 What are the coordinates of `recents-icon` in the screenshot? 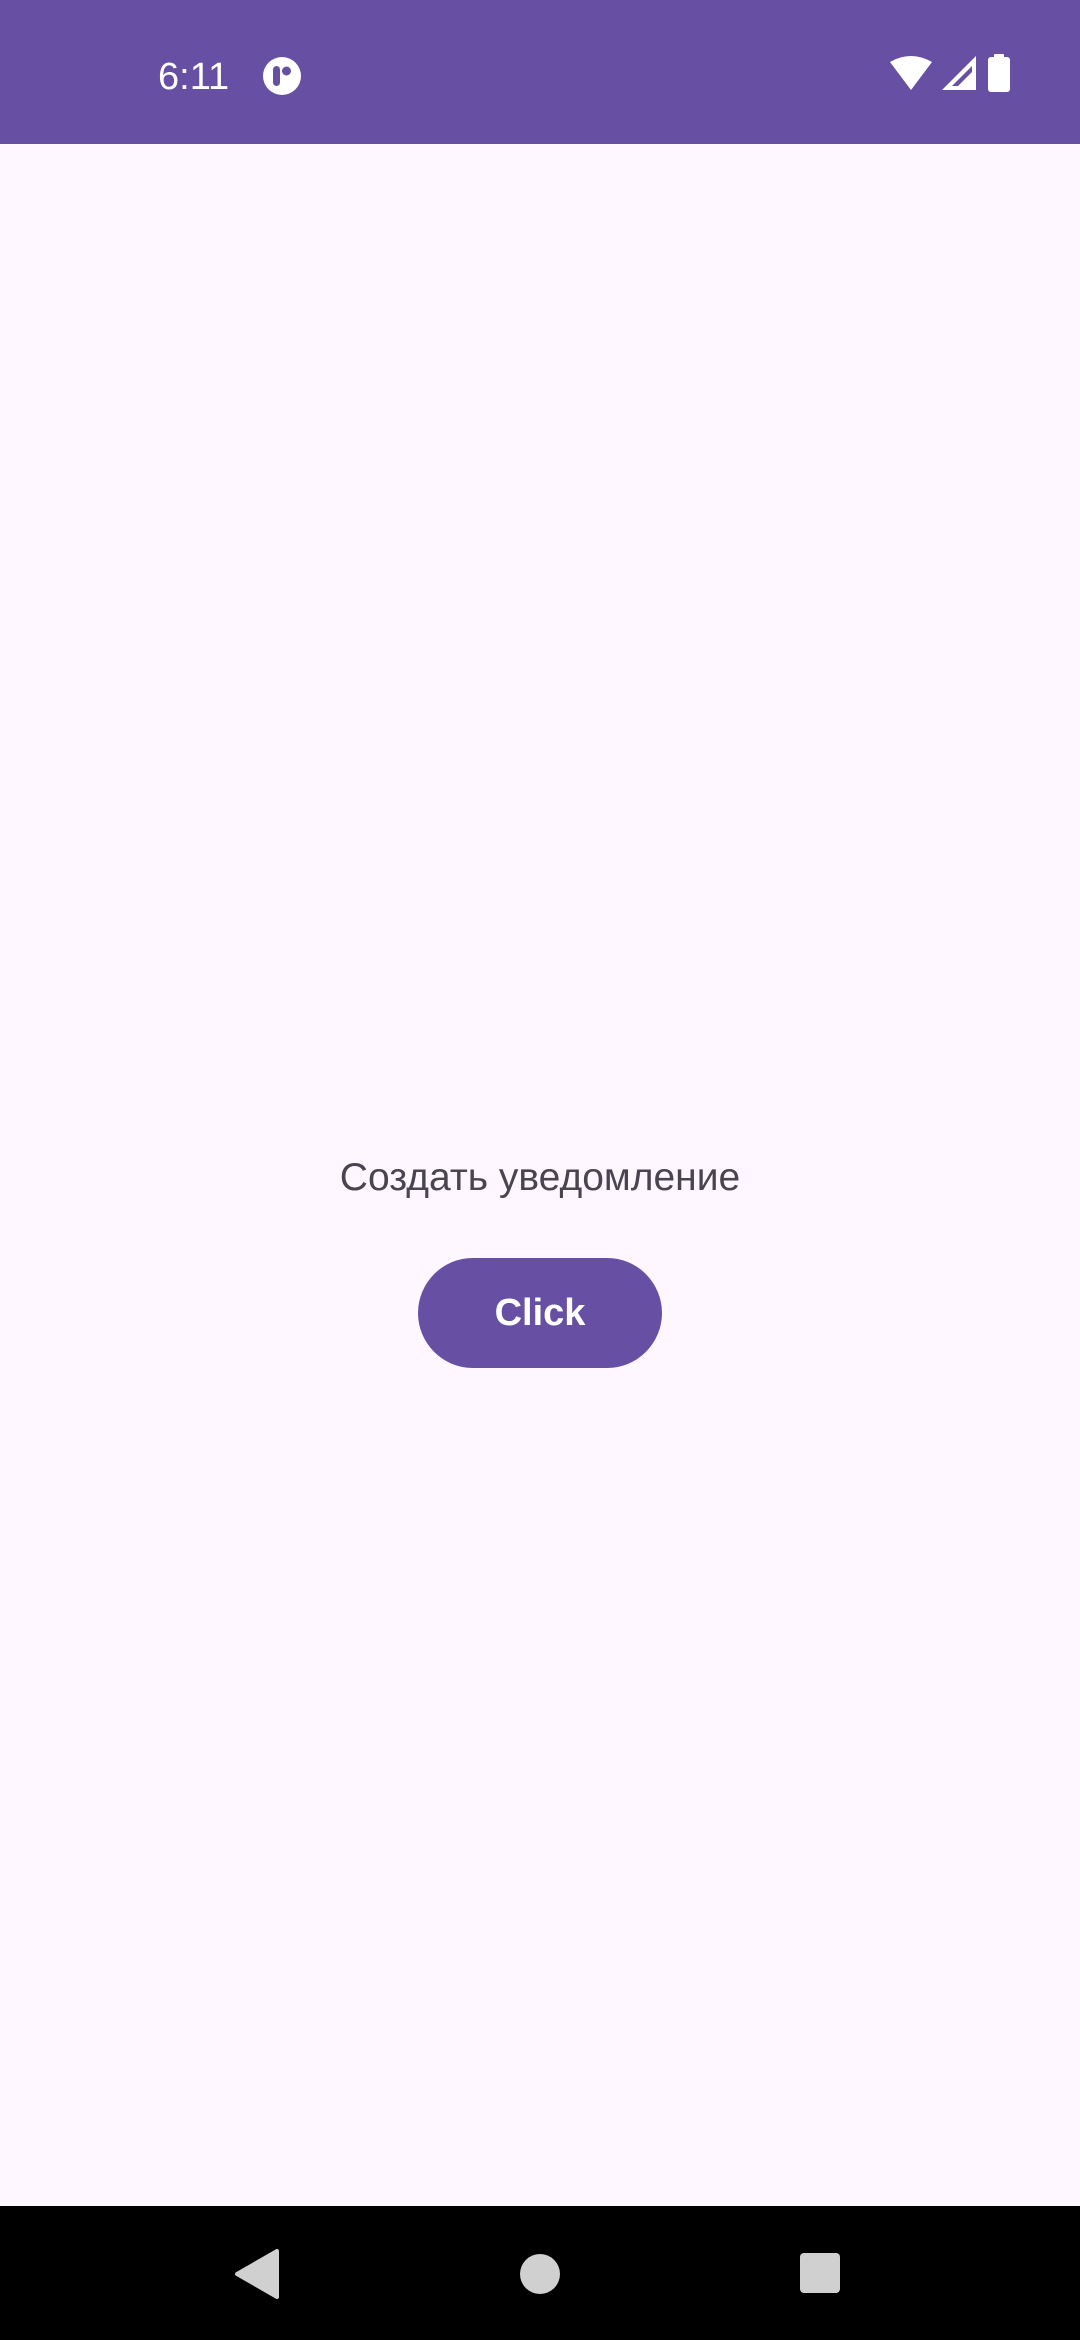 It's located at (820, 2273).